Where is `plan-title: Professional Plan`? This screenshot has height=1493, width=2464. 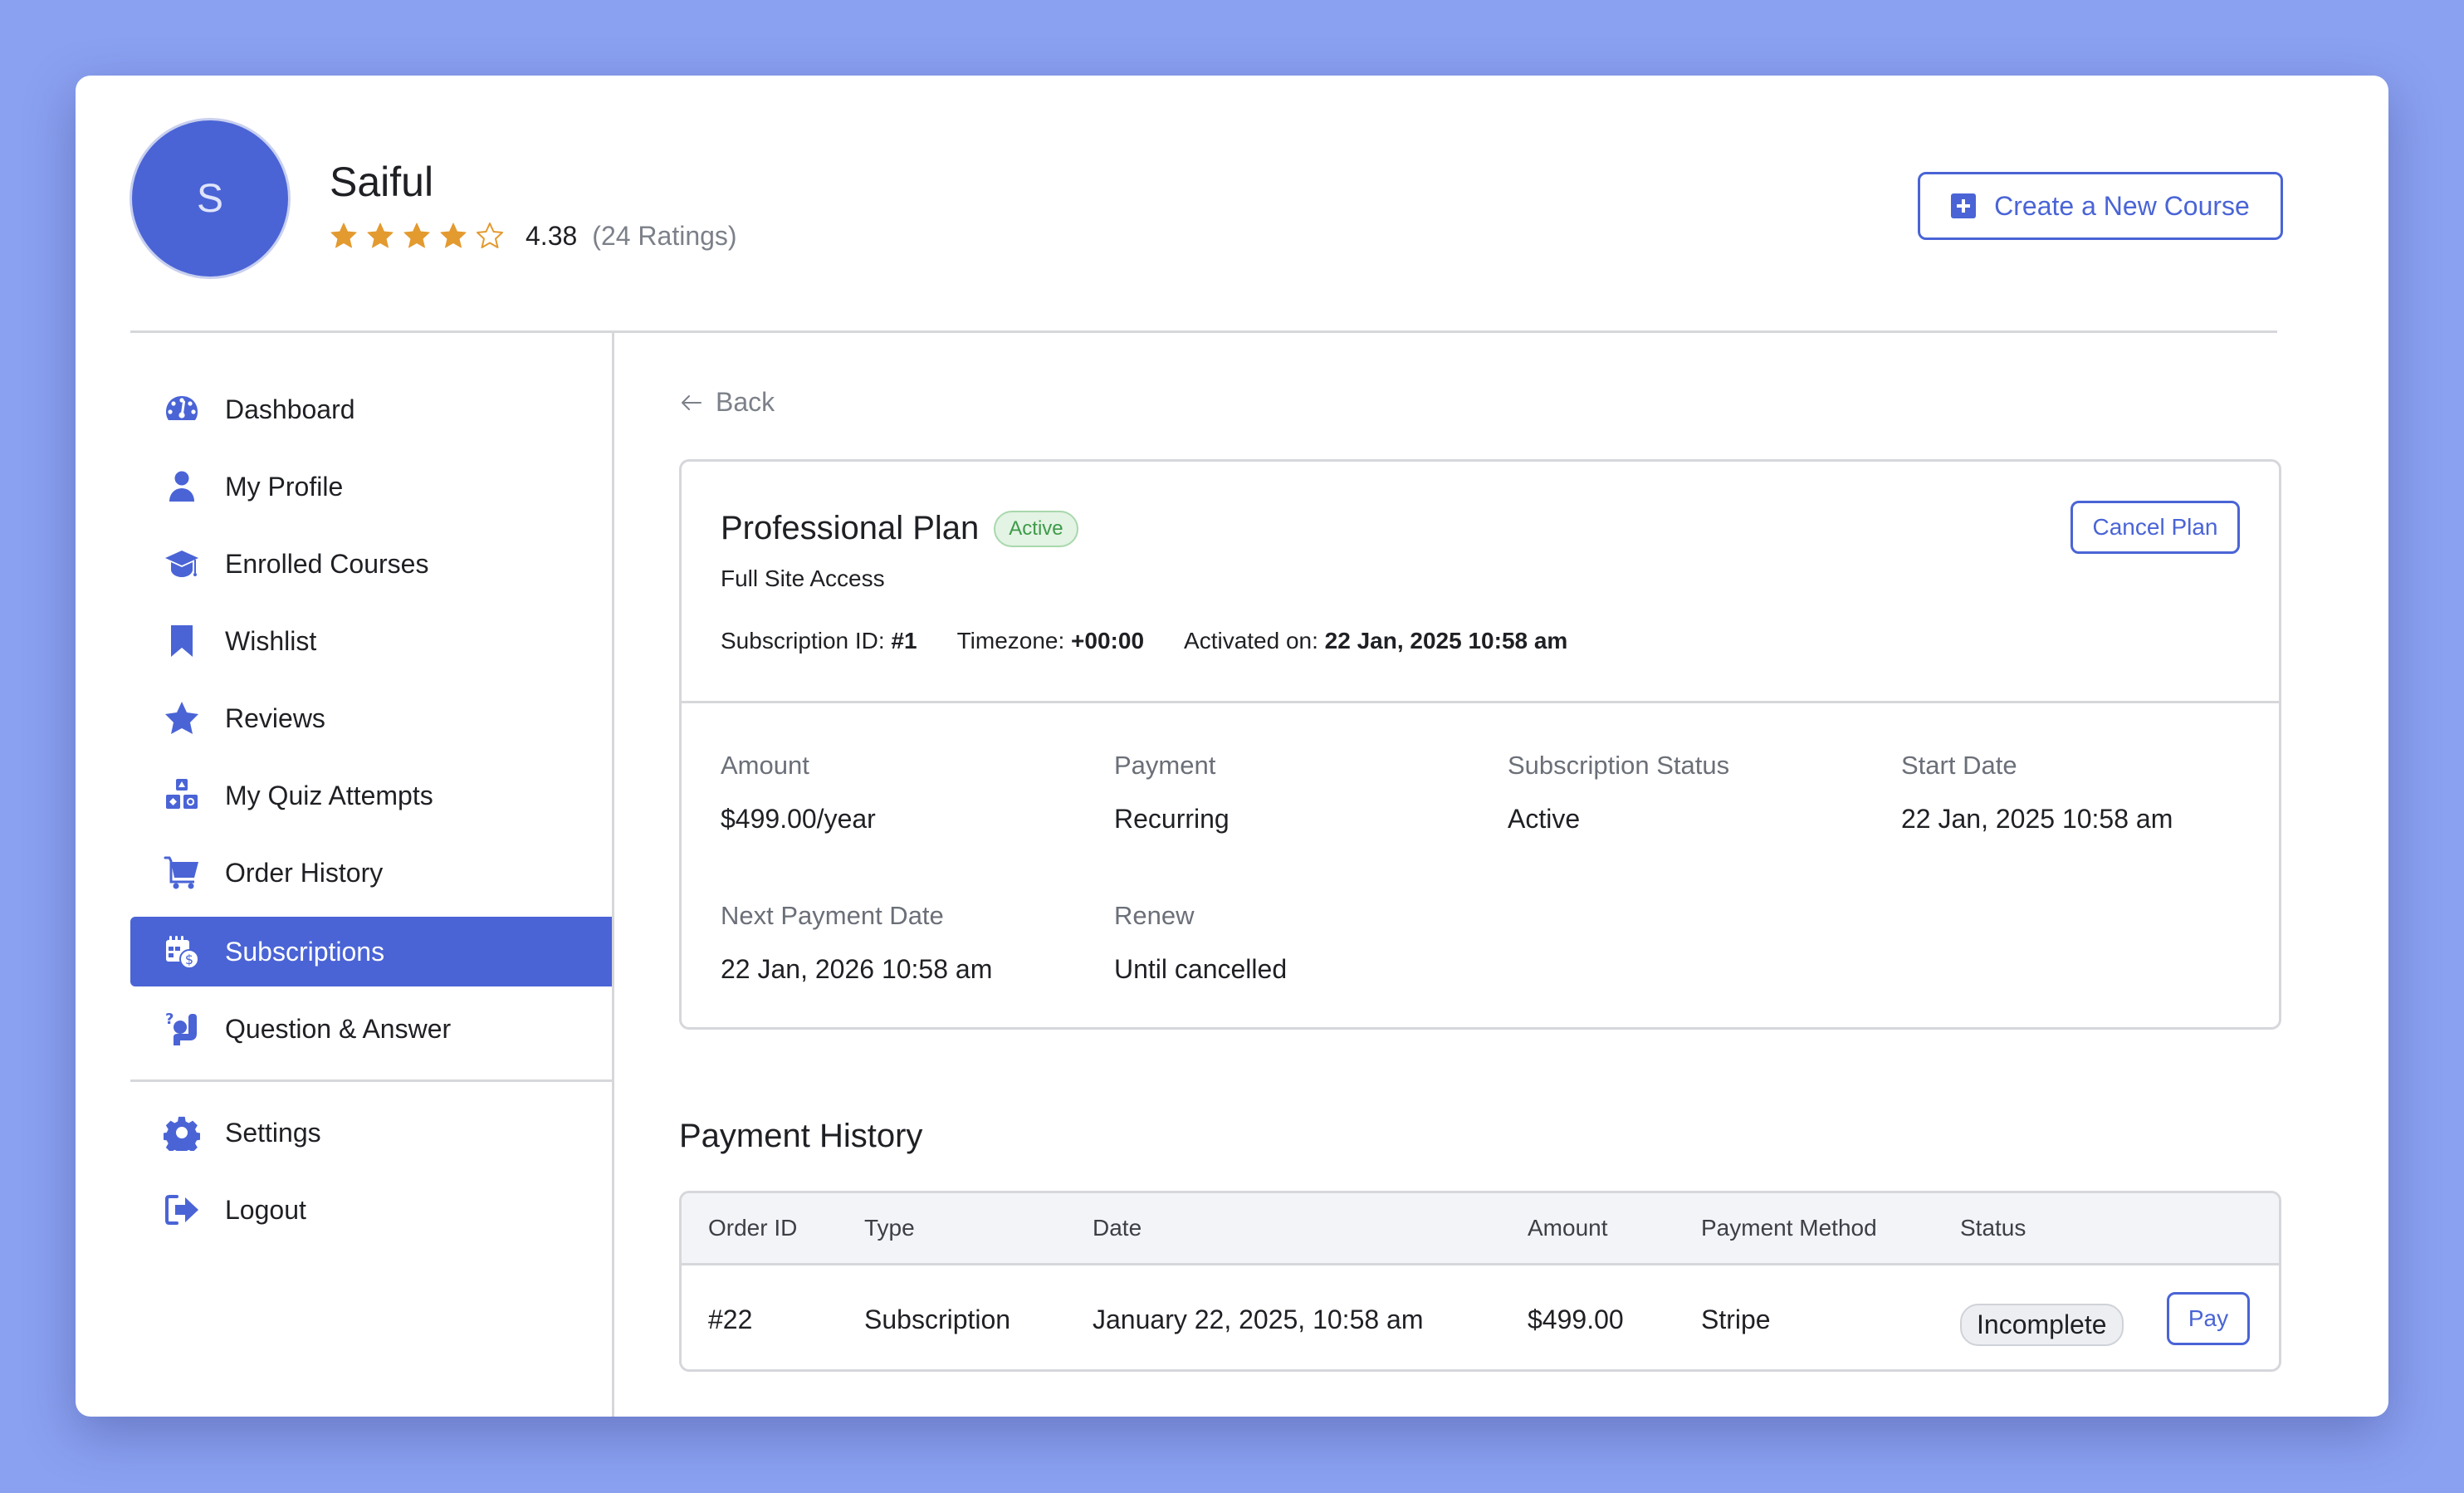 plan-title: Professional Plan is located at coordinates (851, 528).